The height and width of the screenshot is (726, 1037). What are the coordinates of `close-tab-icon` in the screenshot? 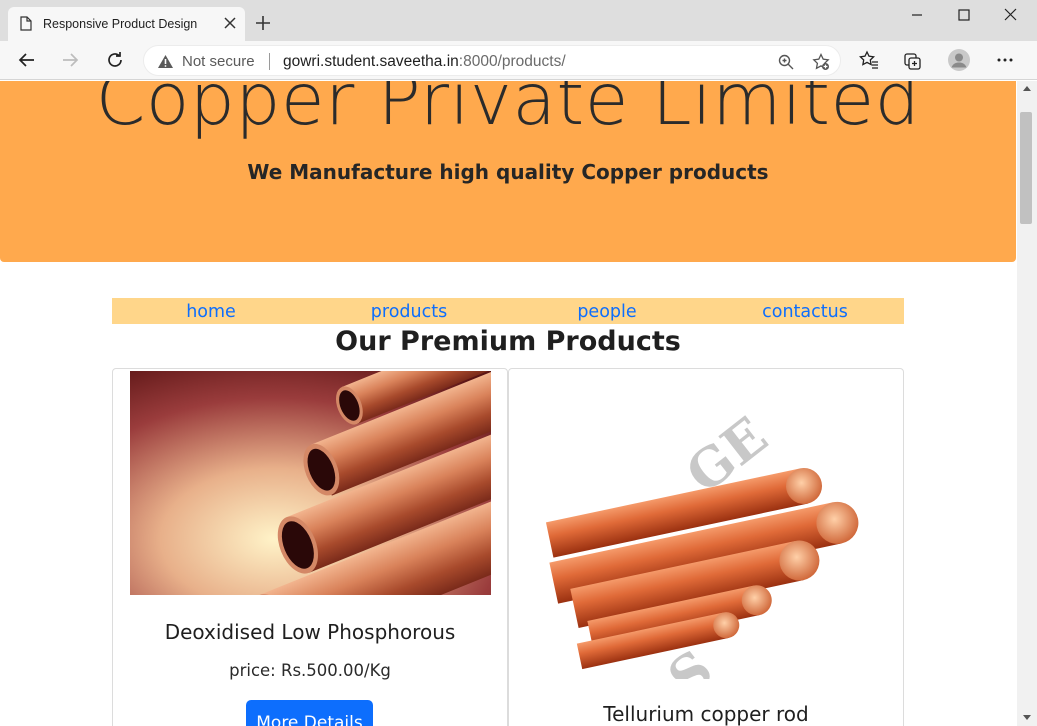 It's located at (230, 23).